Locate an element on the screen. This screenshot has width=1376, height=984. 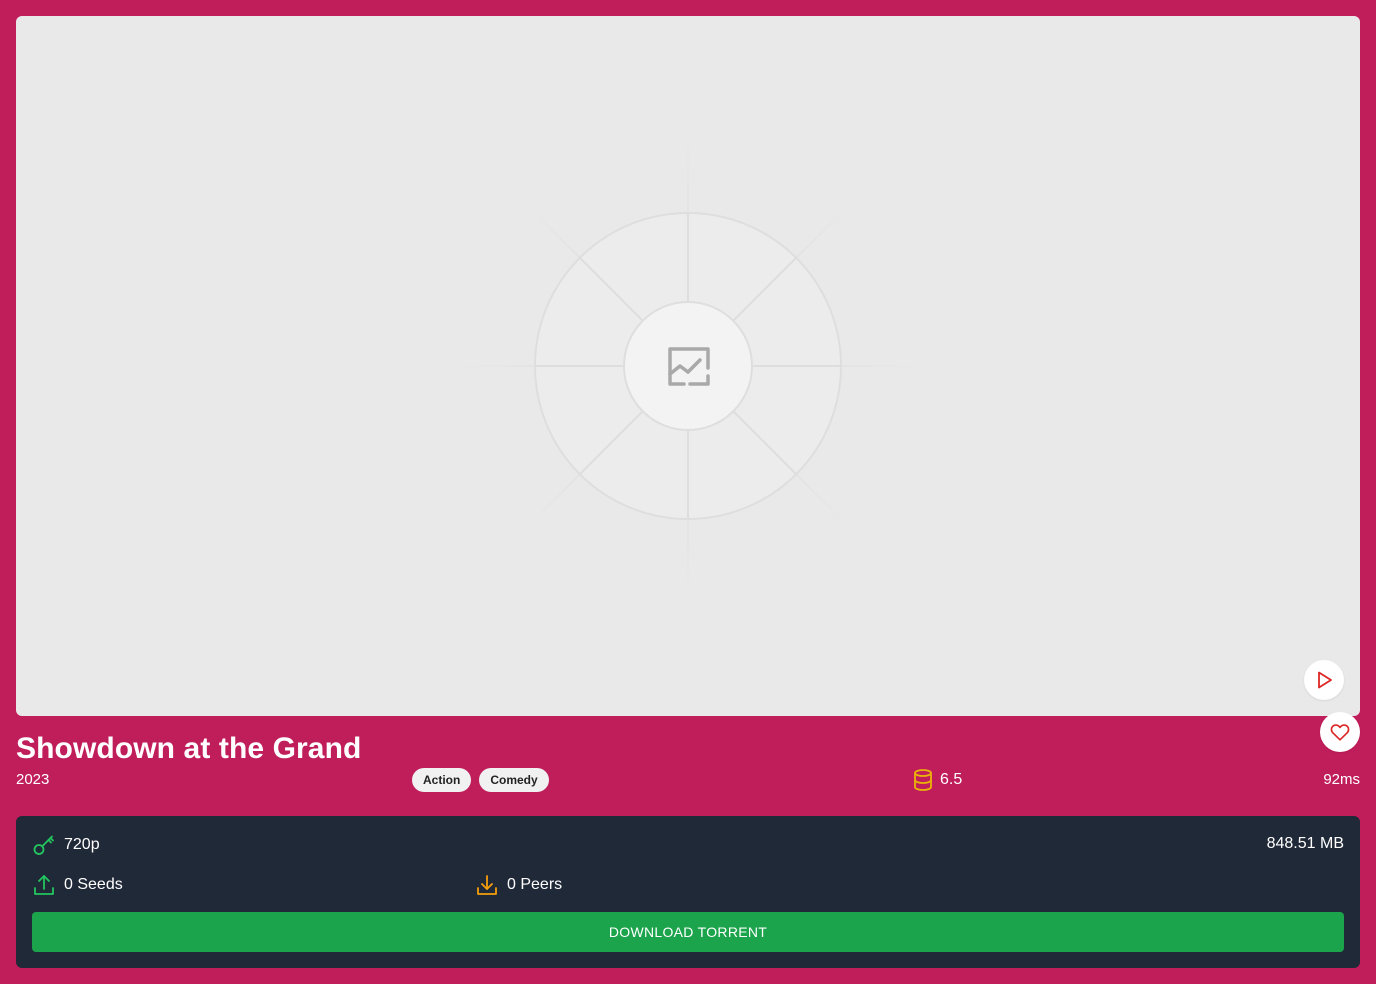
seeds-label: 0 Seeds is located at coordinates (93, 884).